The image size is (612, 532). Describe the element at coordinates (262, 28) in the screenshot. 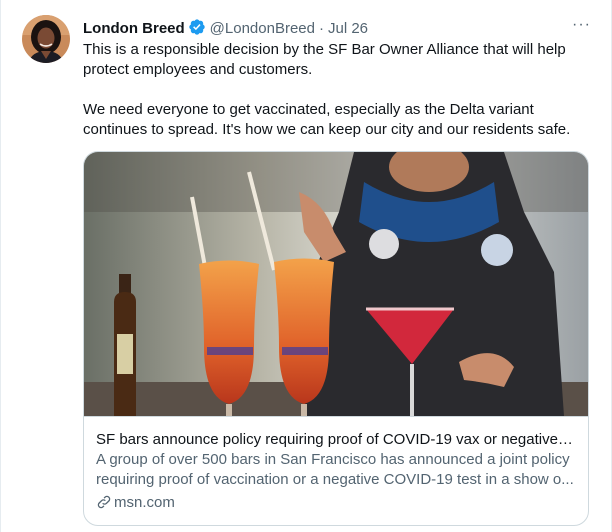

I see `author-handle: @LondonBreed` at that location.